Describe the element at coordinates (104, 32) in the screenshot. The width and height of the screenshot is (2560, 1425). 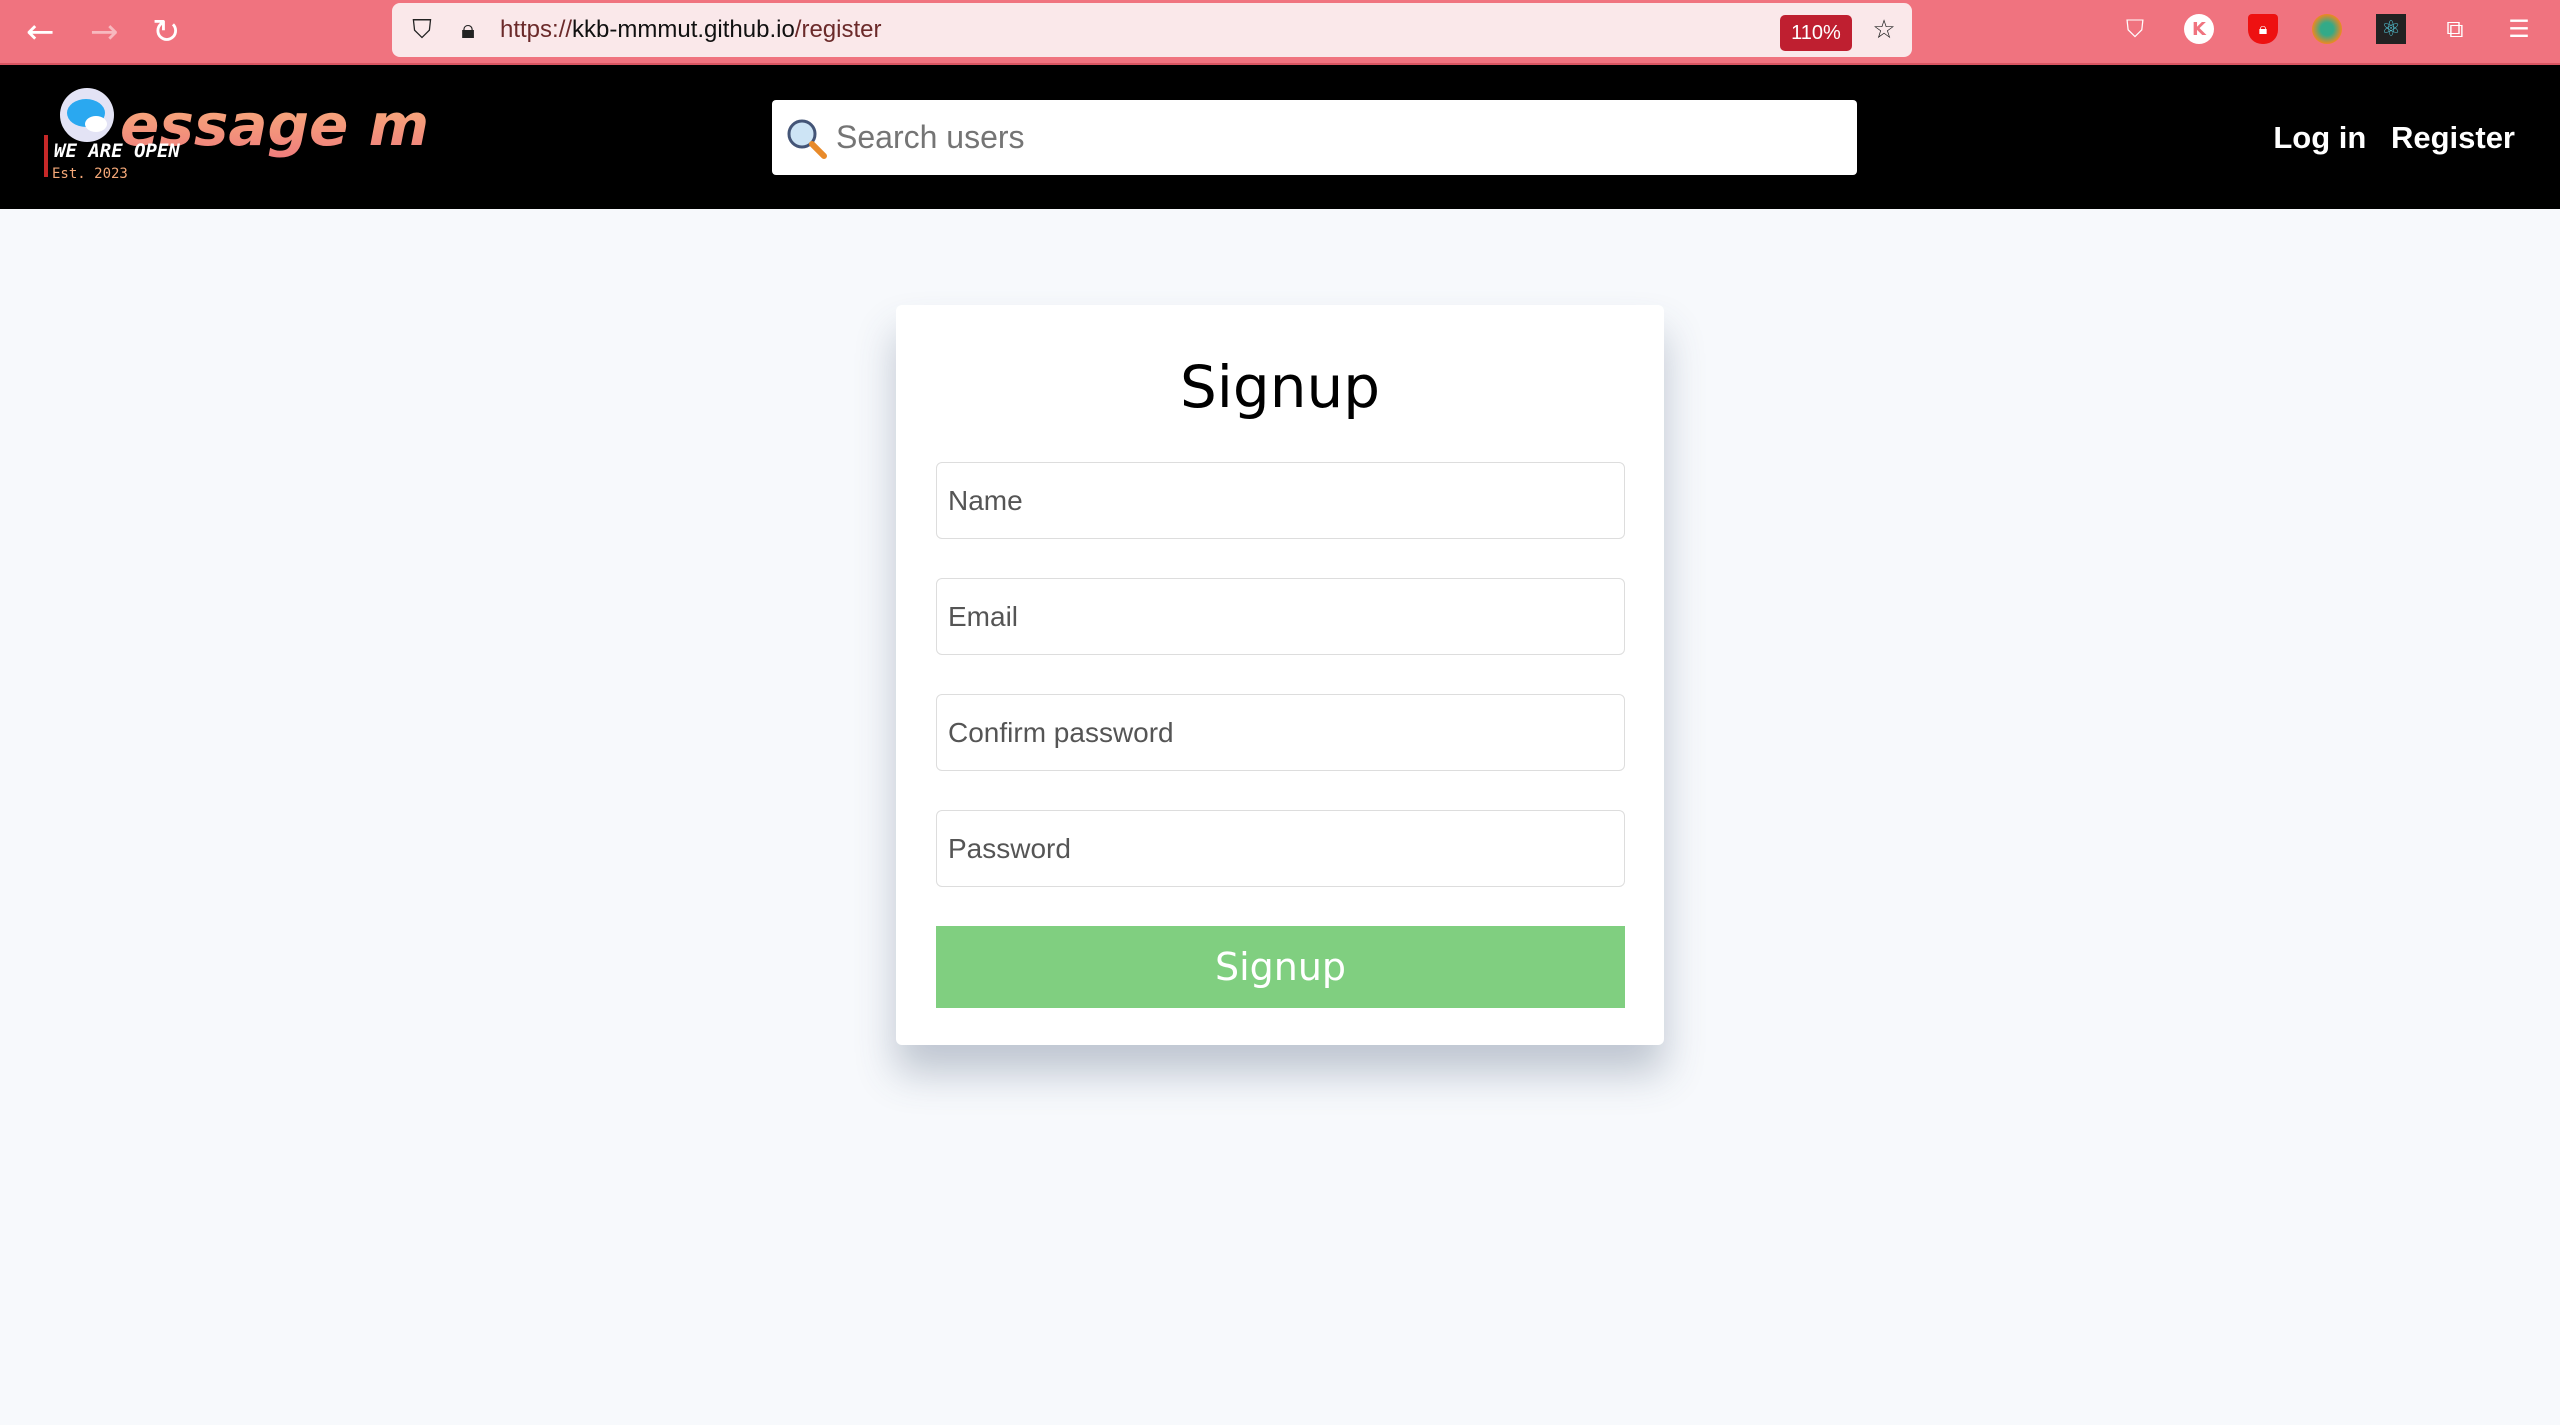
I see `forward-icon: →` at that location.